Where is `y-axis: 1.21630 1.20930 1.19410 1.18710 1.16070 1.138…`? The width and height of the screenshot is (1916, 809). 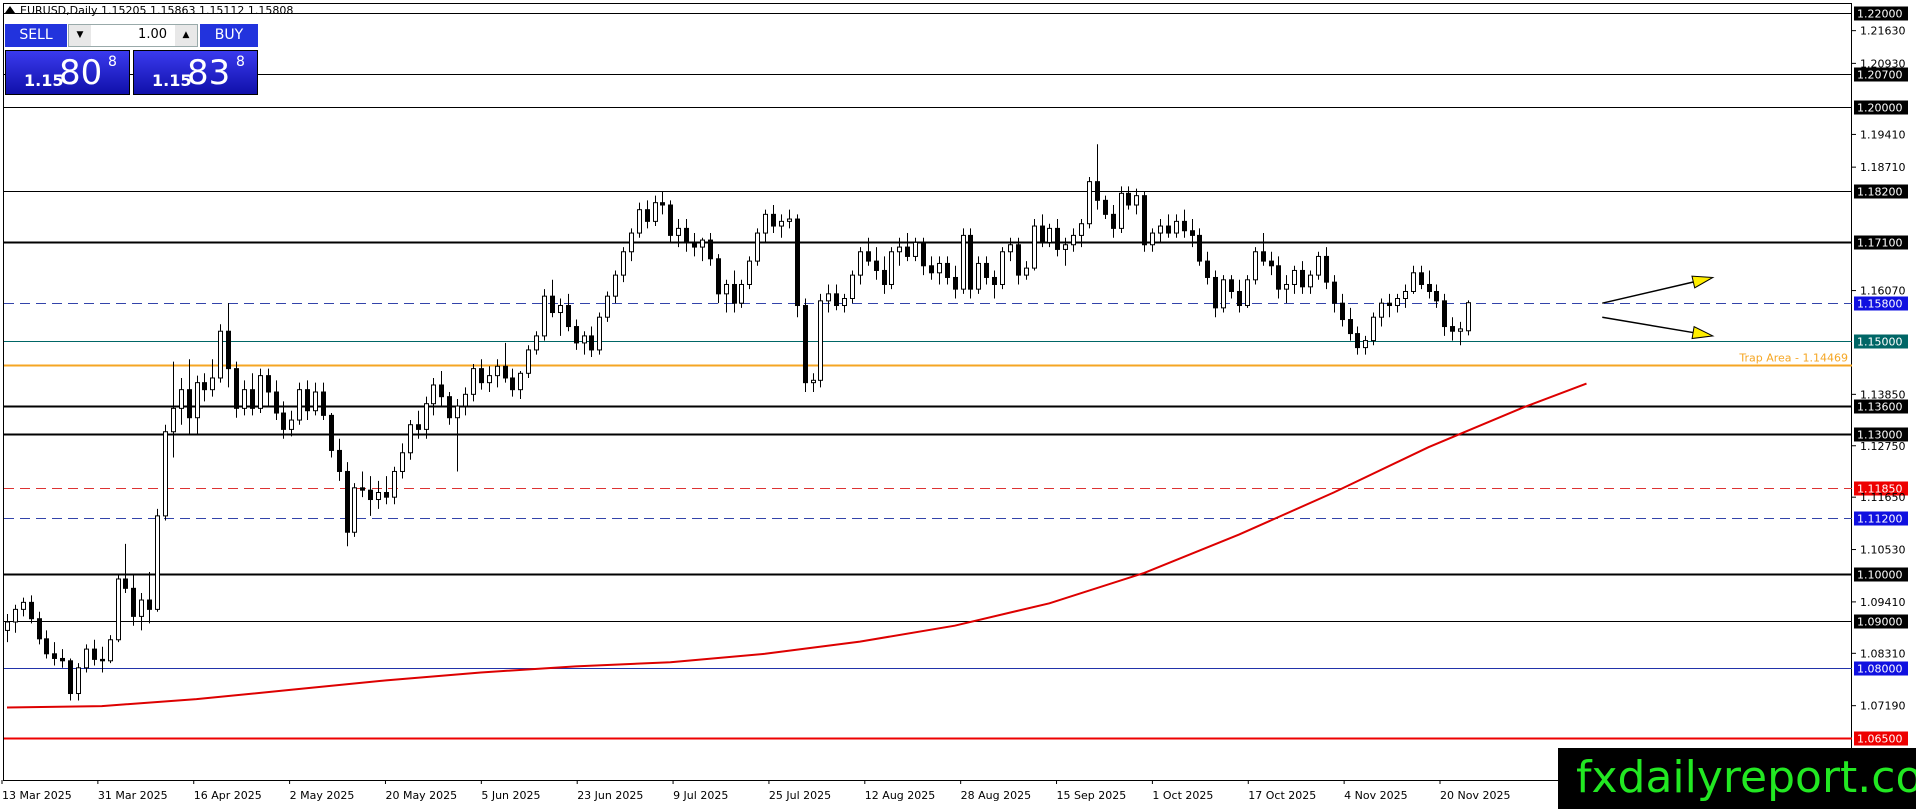
y-axis: 1.21630 1.20930 1.19410 1.18710 1.16070 1.138… is located at coordinates (1879, 395).